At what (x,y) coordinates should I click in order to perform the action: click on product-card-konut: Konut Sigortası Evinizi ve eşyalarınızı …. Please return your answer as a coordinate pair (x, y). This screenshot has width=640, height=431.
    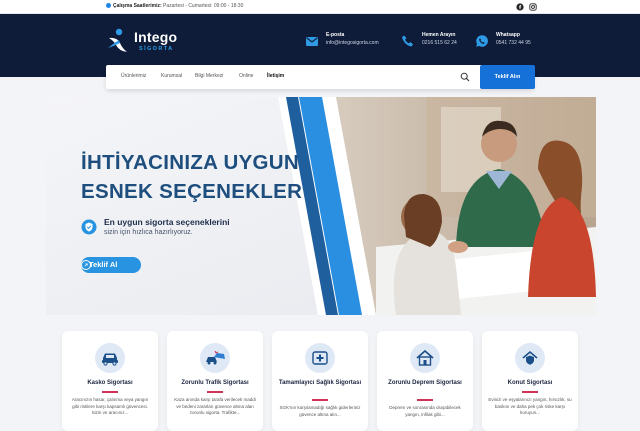
    Looking at the image, I should click on (530, 381).